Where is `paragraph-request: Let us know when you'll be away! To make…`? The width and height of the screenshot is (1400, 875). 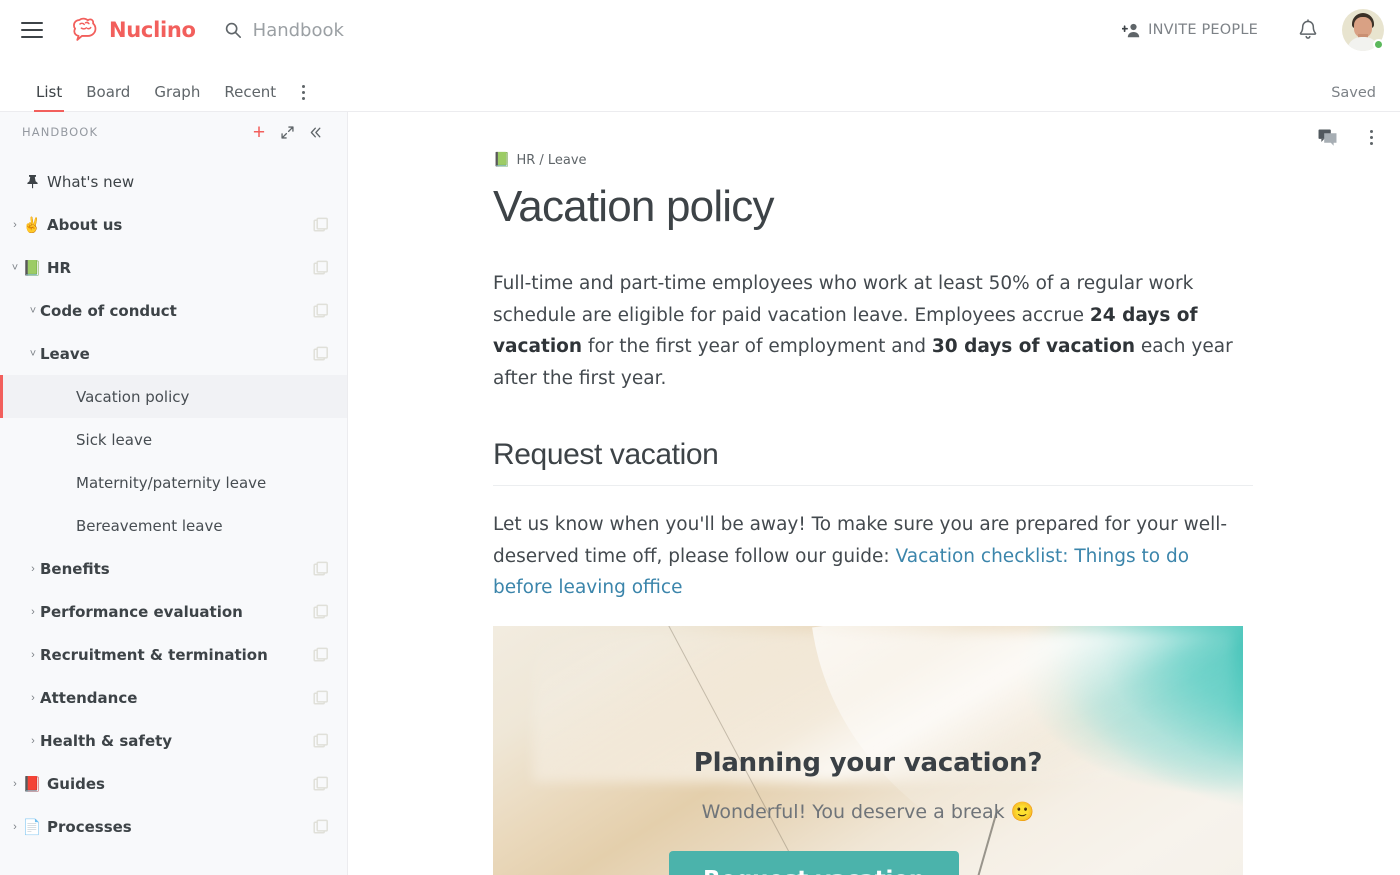 paragraph-request: Let us know when you'll be away! To make… is located at coordinates (873, 556).